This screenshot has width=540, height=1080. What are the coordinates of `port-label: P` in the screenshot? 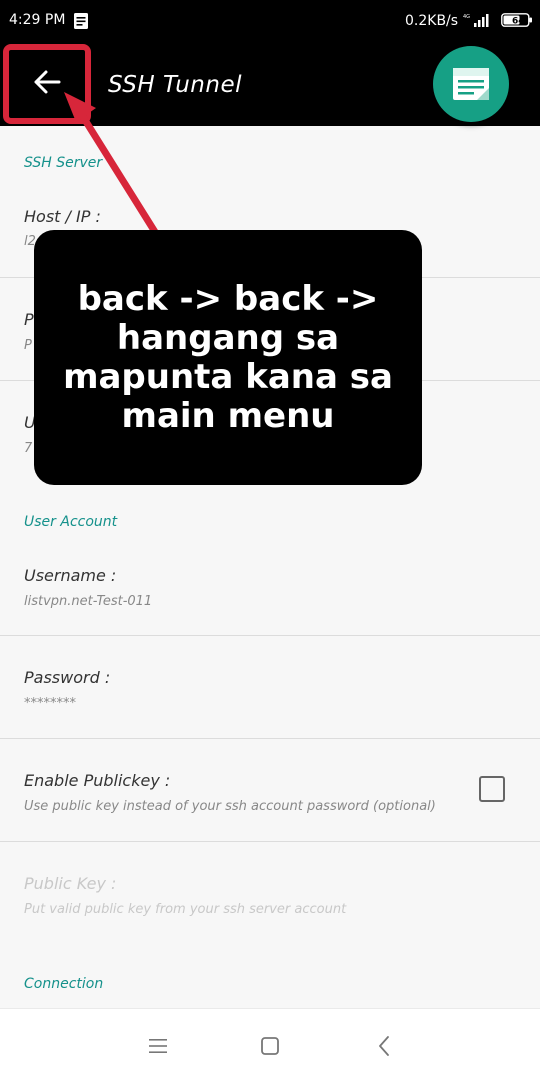 It's located at (29, 319).